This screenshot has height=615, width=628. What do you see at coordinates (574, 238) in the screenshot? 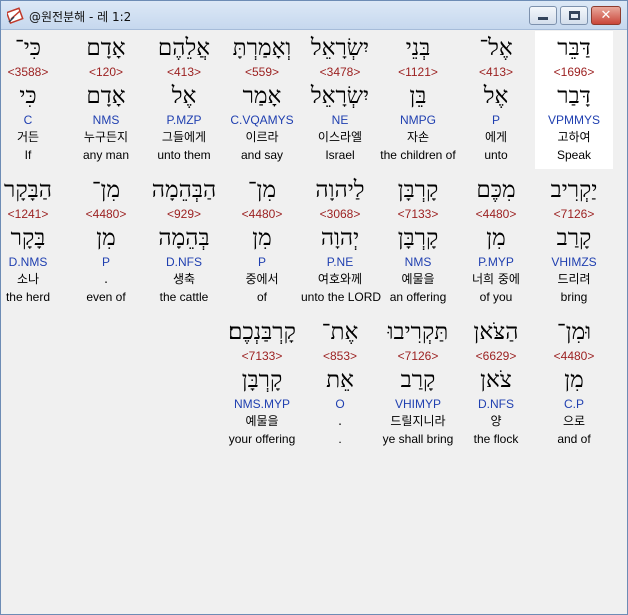
I see `hebrew-root: קָרַב` at bounding box center [574, 238].